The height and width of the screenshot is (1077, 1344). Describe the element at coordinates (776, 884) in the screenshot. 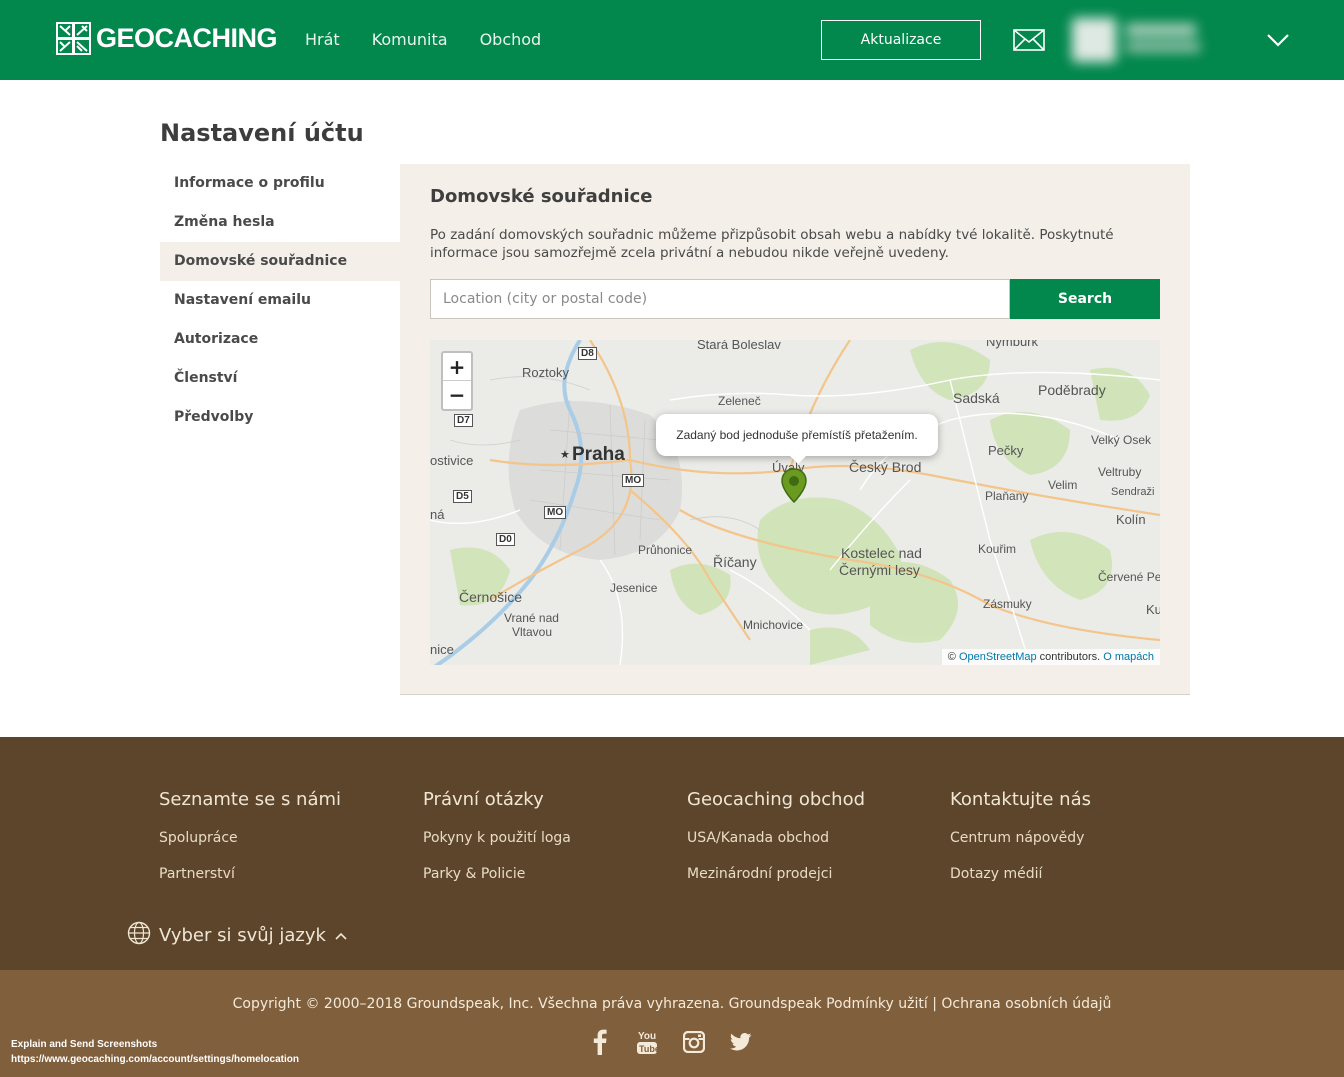

I see `footer-link-intl-sellers: Mezinárodní prodejci` at that location.